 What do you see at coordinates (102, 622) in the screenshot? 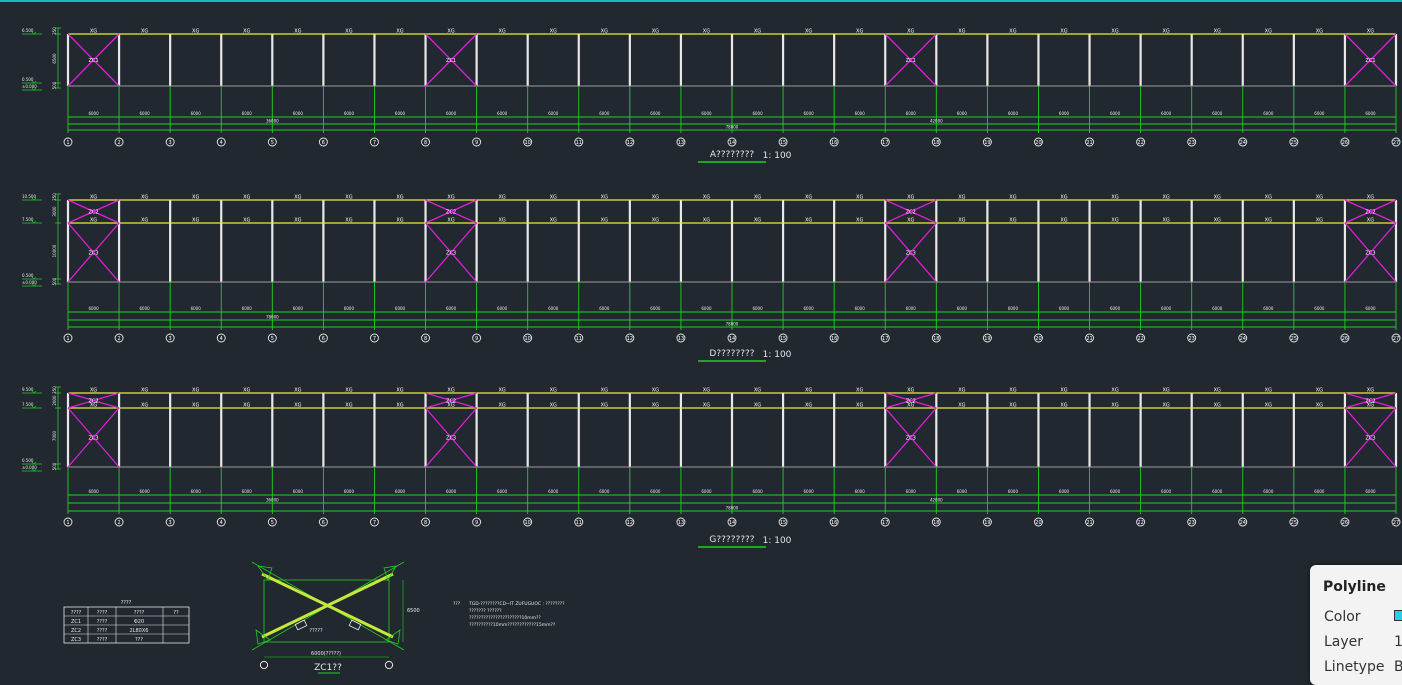
I see `table-cell: ????` at bounding box center [102, 622].